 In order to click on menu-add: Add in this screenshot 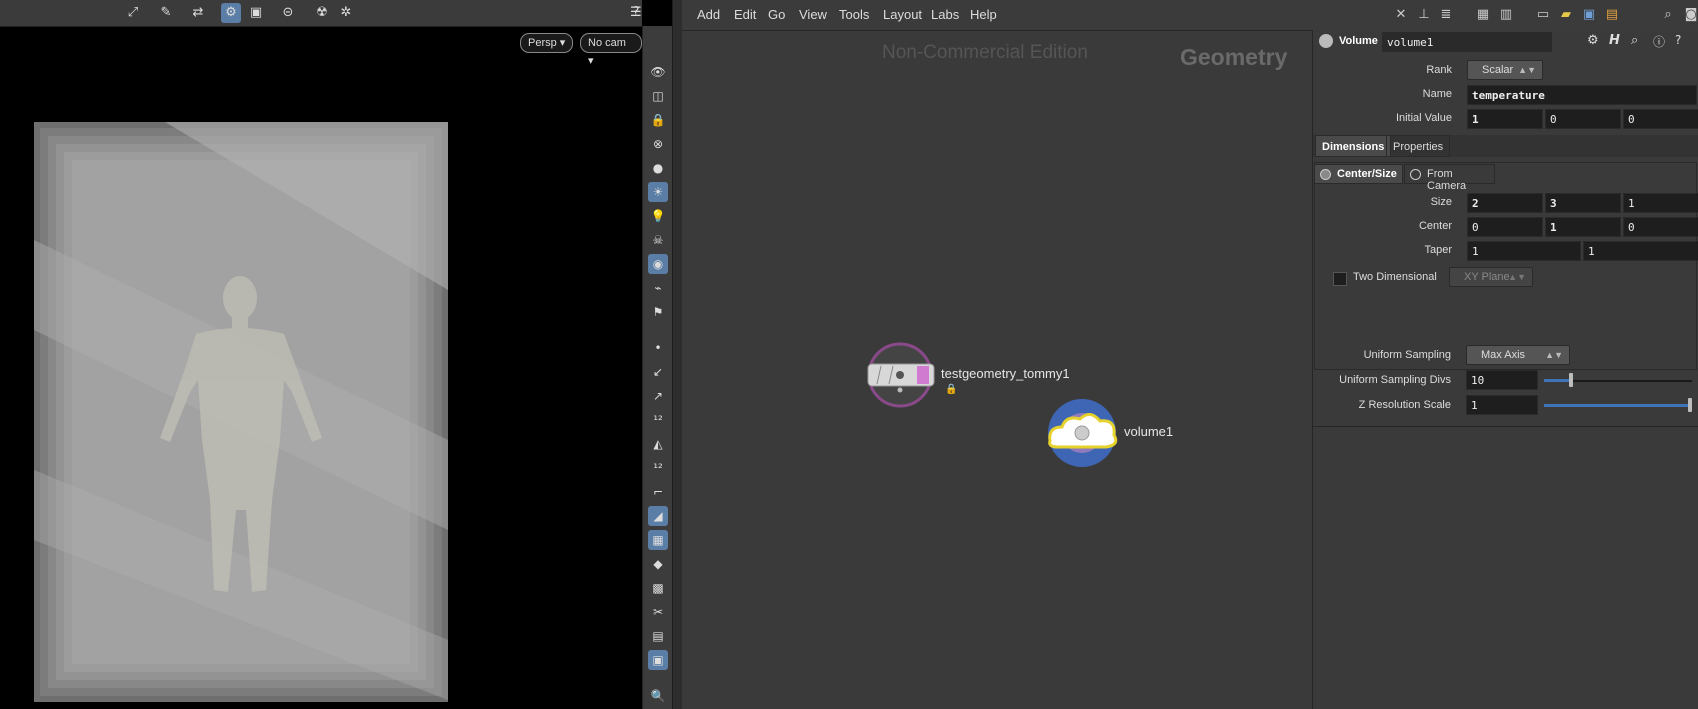, I will do `click(708, 14)`.